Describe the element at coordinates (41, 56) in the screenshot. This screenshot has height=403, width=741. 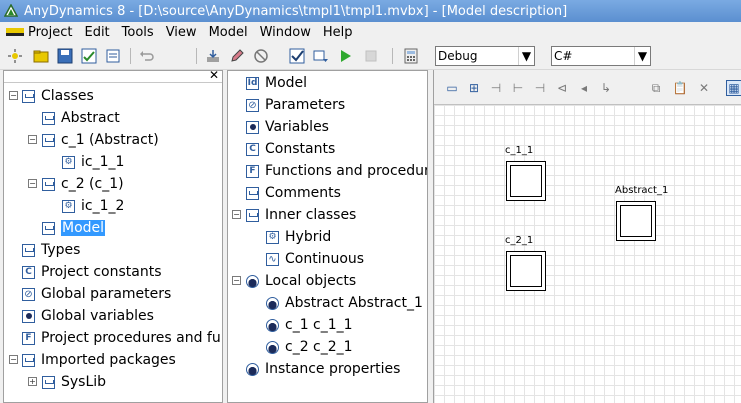
I see `open-folder-icon` at that location.